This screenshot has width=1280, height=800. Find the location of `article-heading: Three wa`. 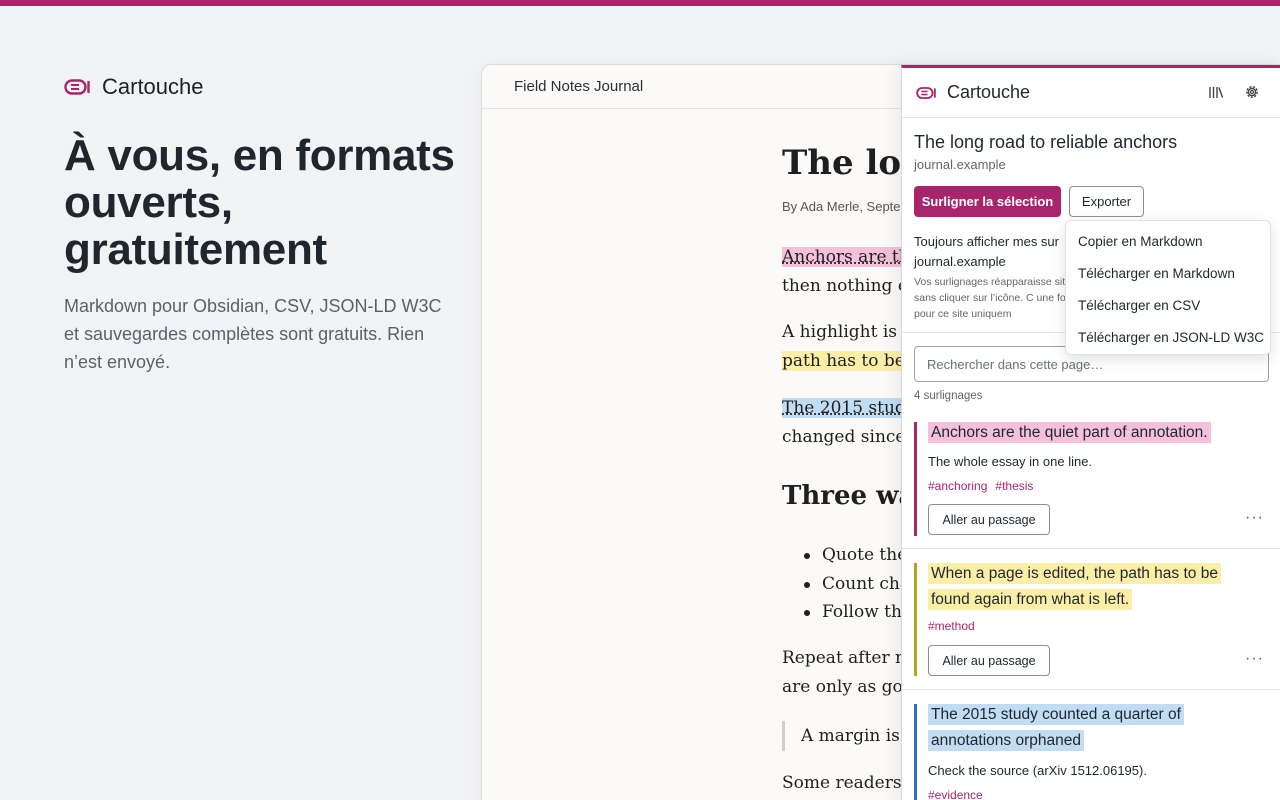

article-heading: Three wa is located at coordinates (848, 496).